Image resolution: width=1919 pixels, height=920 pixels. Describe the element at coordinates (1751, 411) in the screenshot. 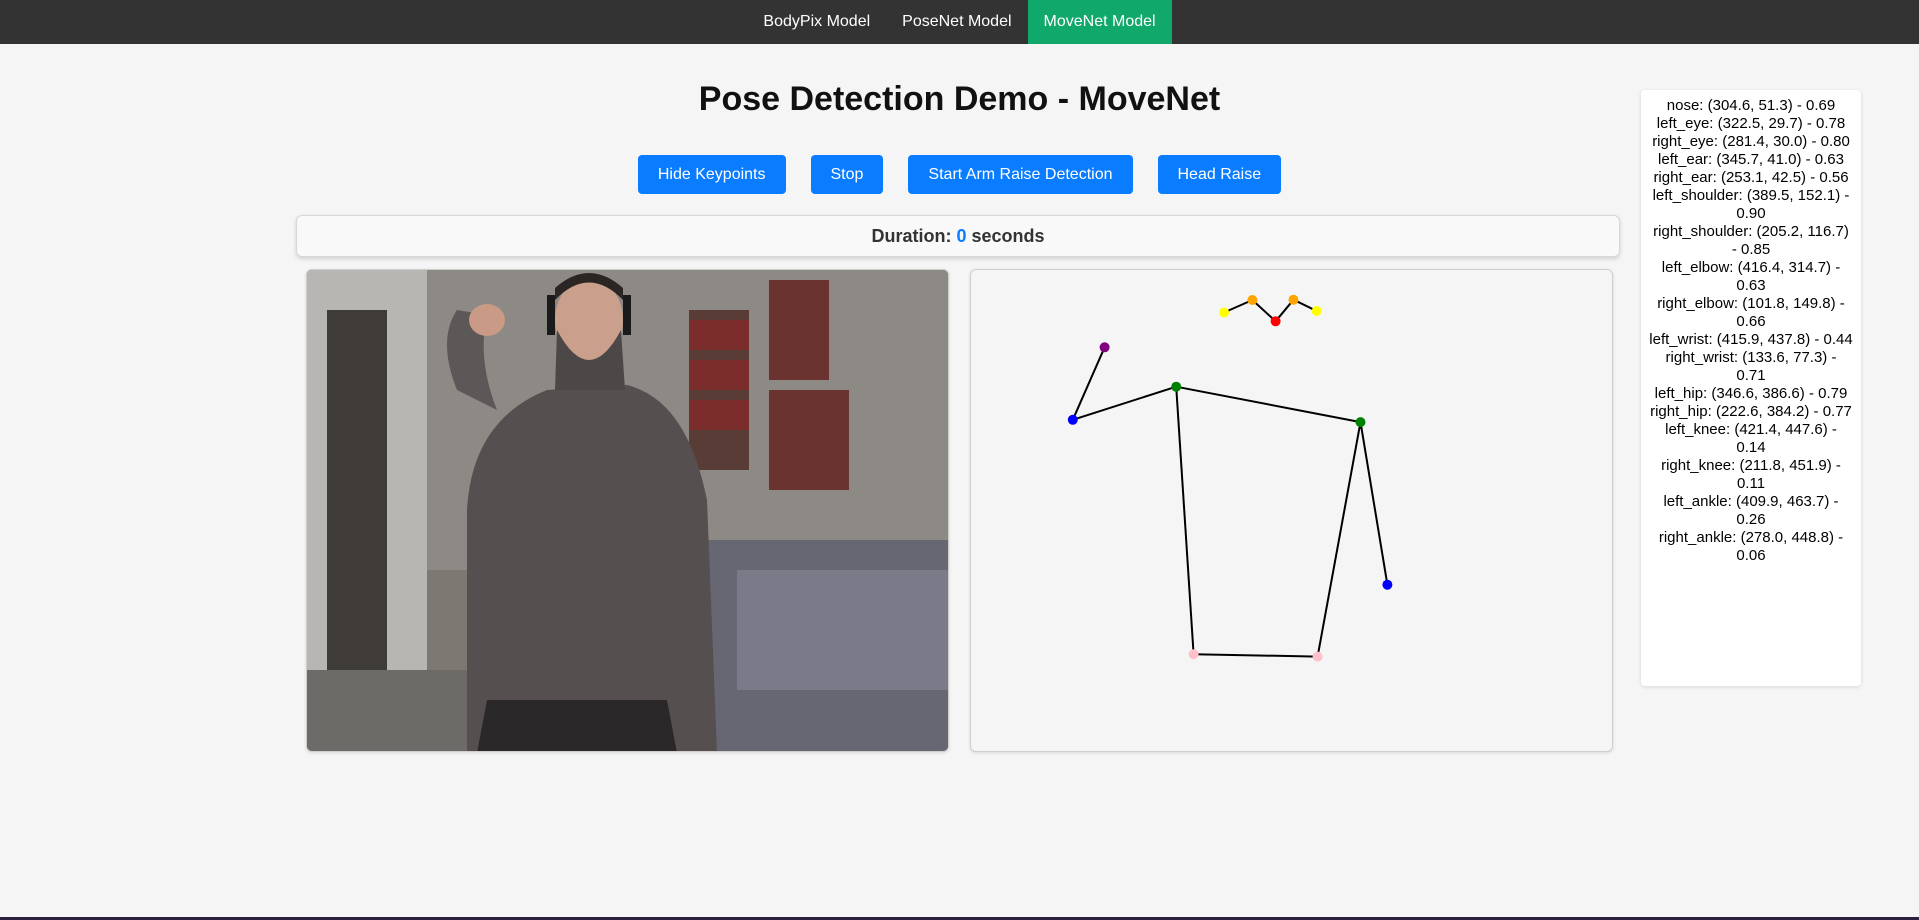

I see `keypoint-item: right_hip: (222.6, 384.2) - 0.77` at that location.